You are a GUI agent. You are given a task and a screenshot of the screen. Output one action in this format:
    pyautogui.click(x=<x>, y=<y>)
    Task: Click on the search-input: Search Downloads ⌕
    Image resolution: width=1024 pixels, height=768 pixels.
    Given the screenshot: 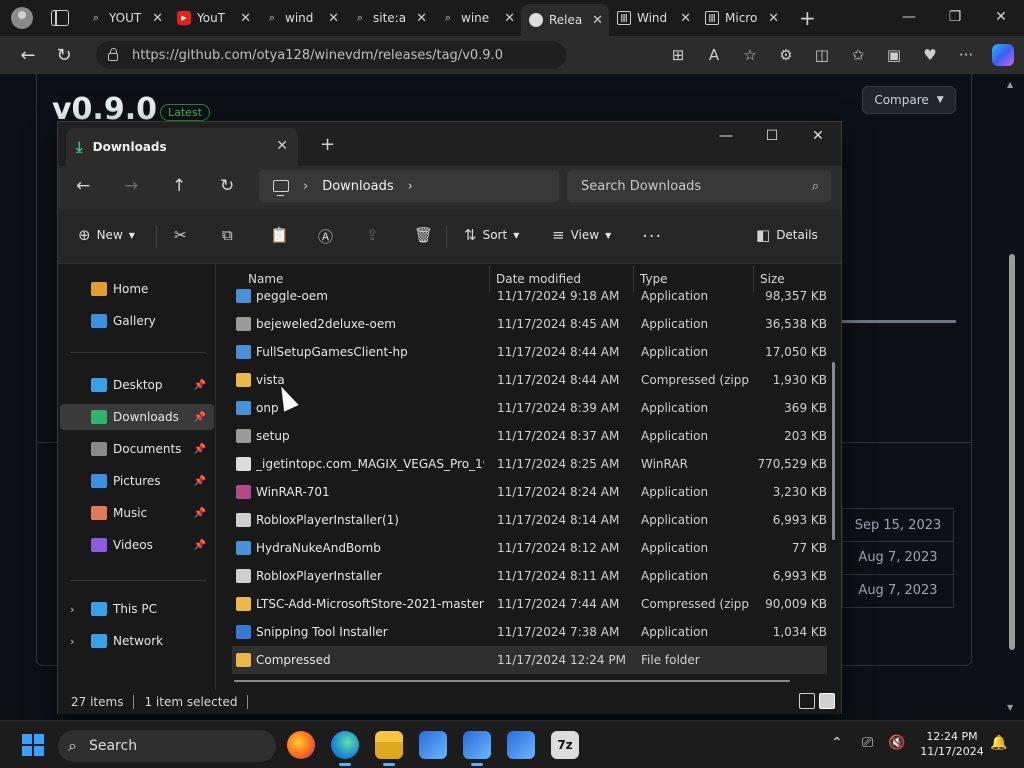 What is the action you would take?
    pyautogui.click(x=699, y=186)
    